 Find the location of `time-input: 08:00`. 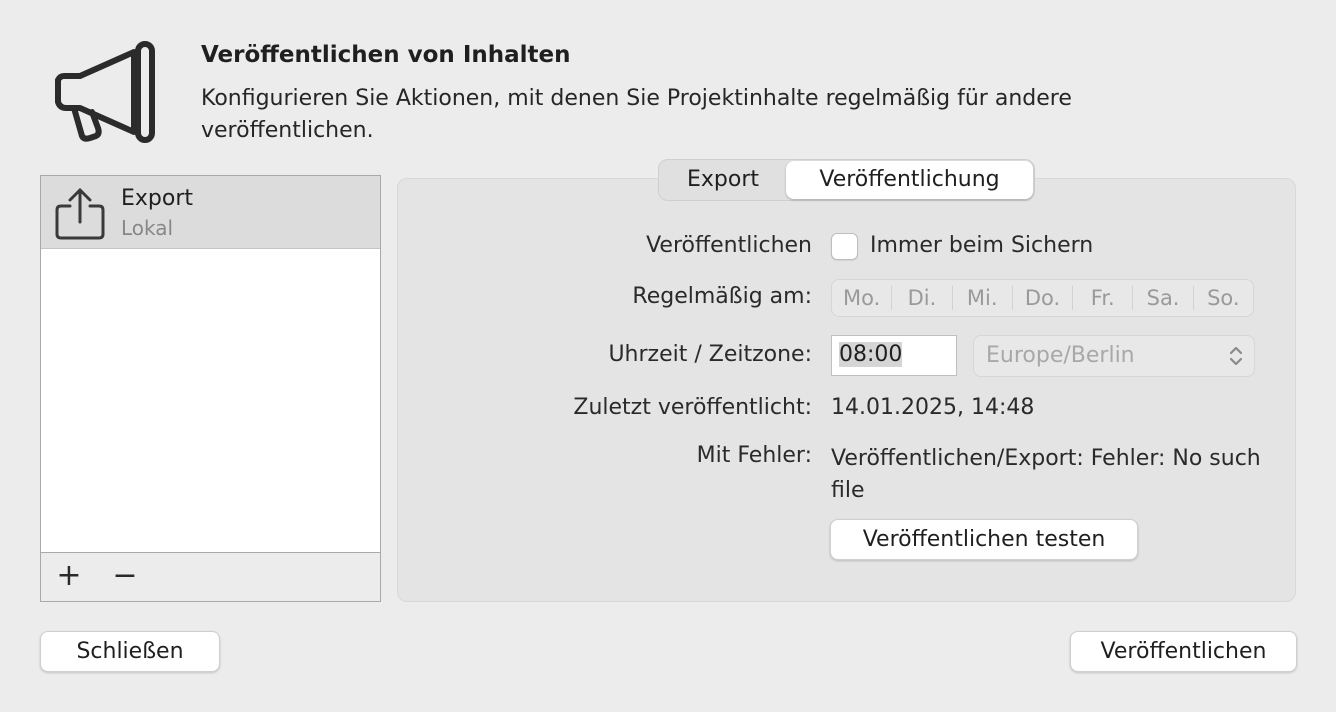

time-input: 08:00 is located at coordinates (894, 355).